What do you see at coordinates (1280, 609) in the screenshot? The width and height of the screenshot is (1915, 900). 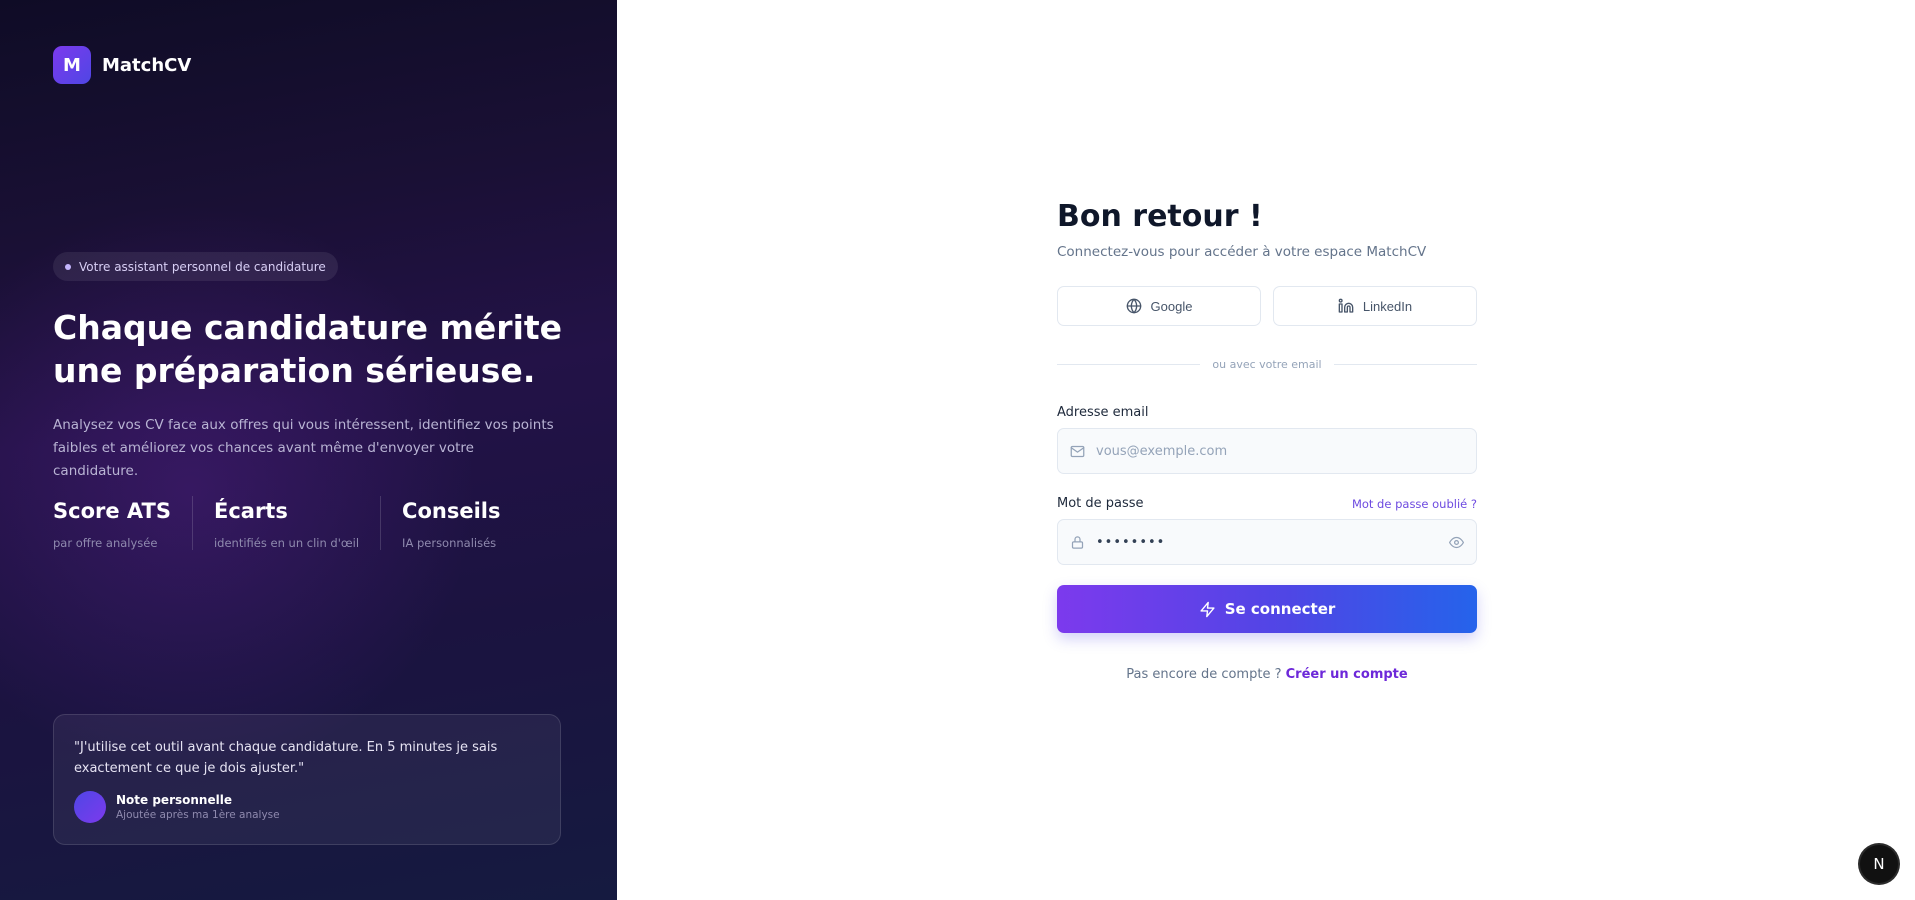 I see `login-submit-label: Se connecter` at bounding box center [1280, 609].